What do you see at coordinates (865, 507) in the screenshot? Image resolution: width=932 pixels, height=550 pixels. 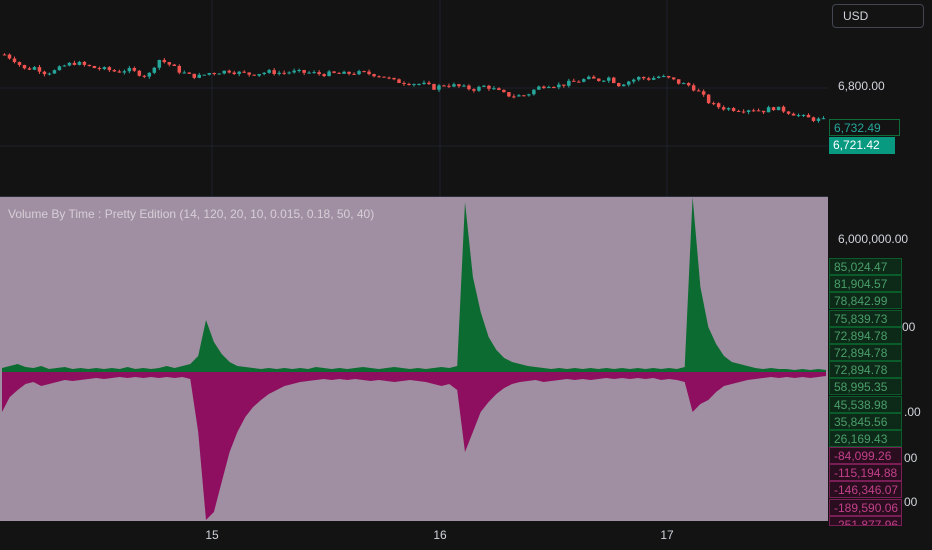 I see `sell-volume-tag: -189,590.06` at bounding box center [865, 507].